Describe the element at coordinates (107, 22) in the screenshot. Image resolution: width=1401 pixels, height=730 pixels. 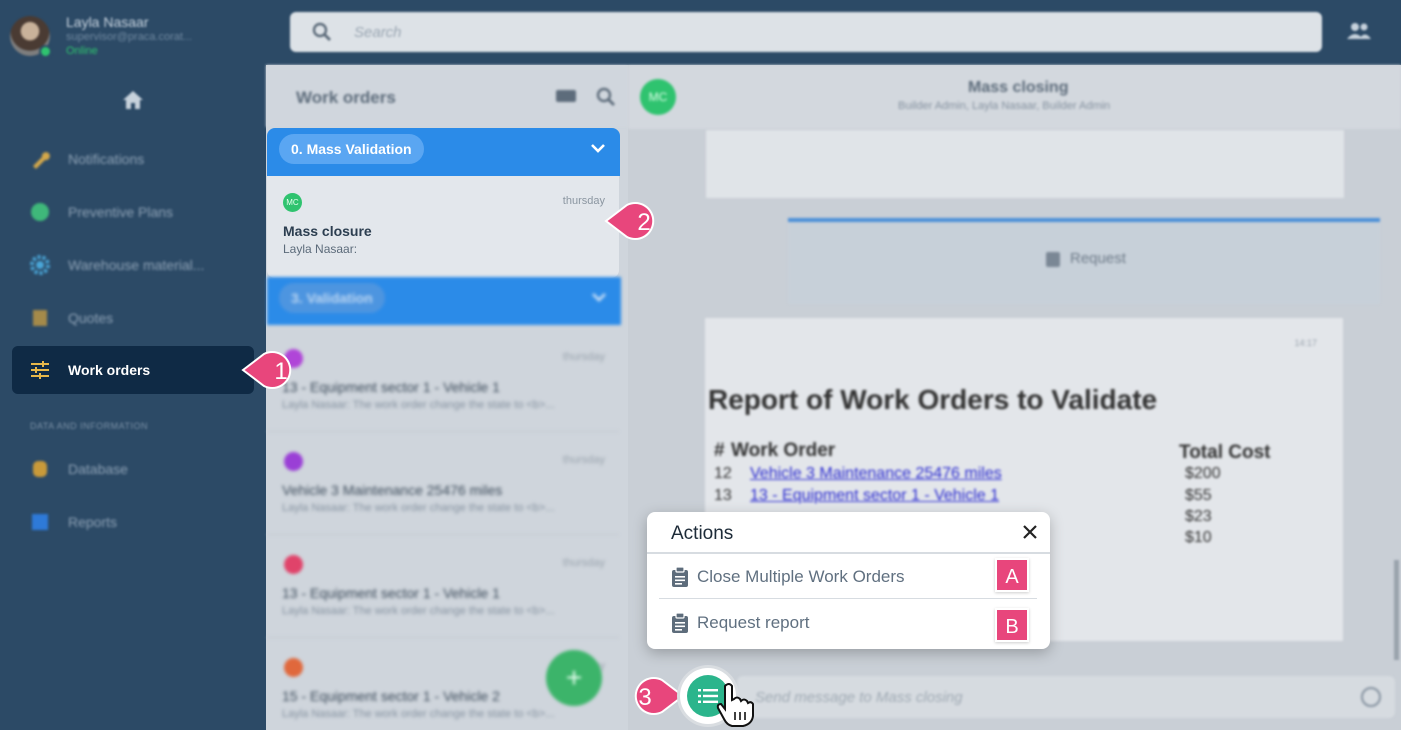
I see `user-name: Layla Nasaar` at that location.